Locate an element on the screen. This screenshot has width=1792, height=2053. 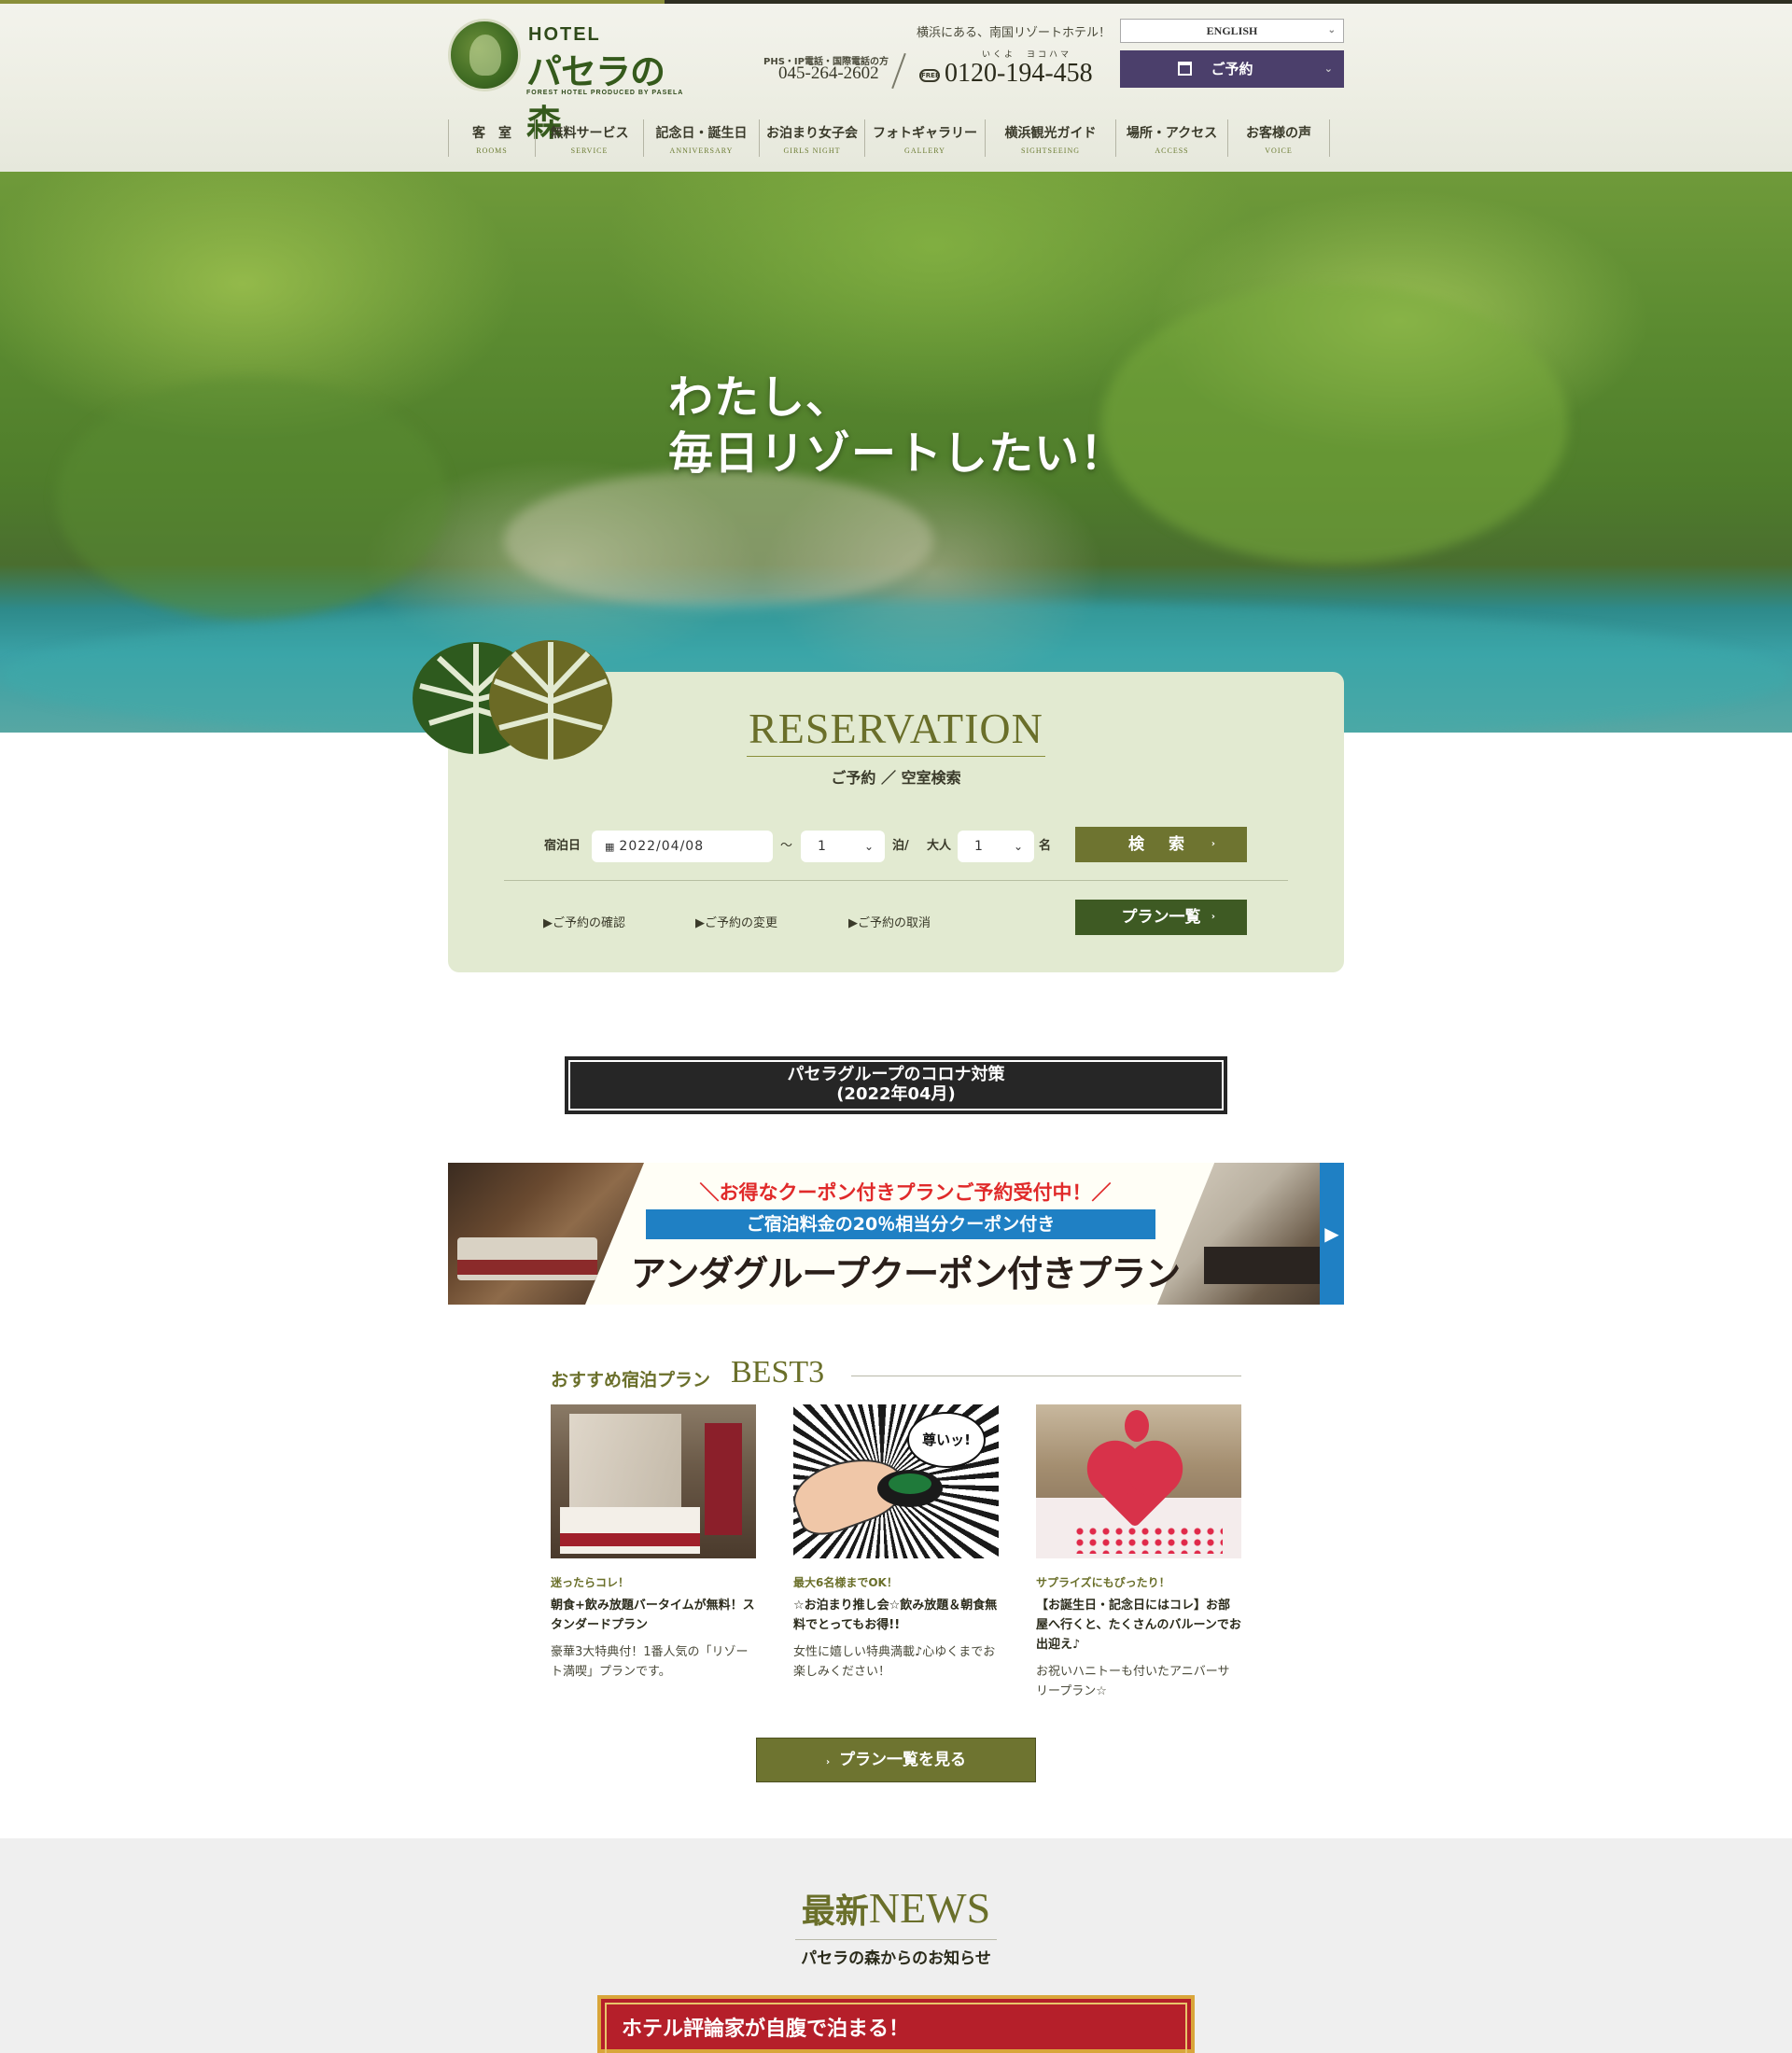
nav-item-sublabel: ACCESS is located at coordinates (1172, 151).